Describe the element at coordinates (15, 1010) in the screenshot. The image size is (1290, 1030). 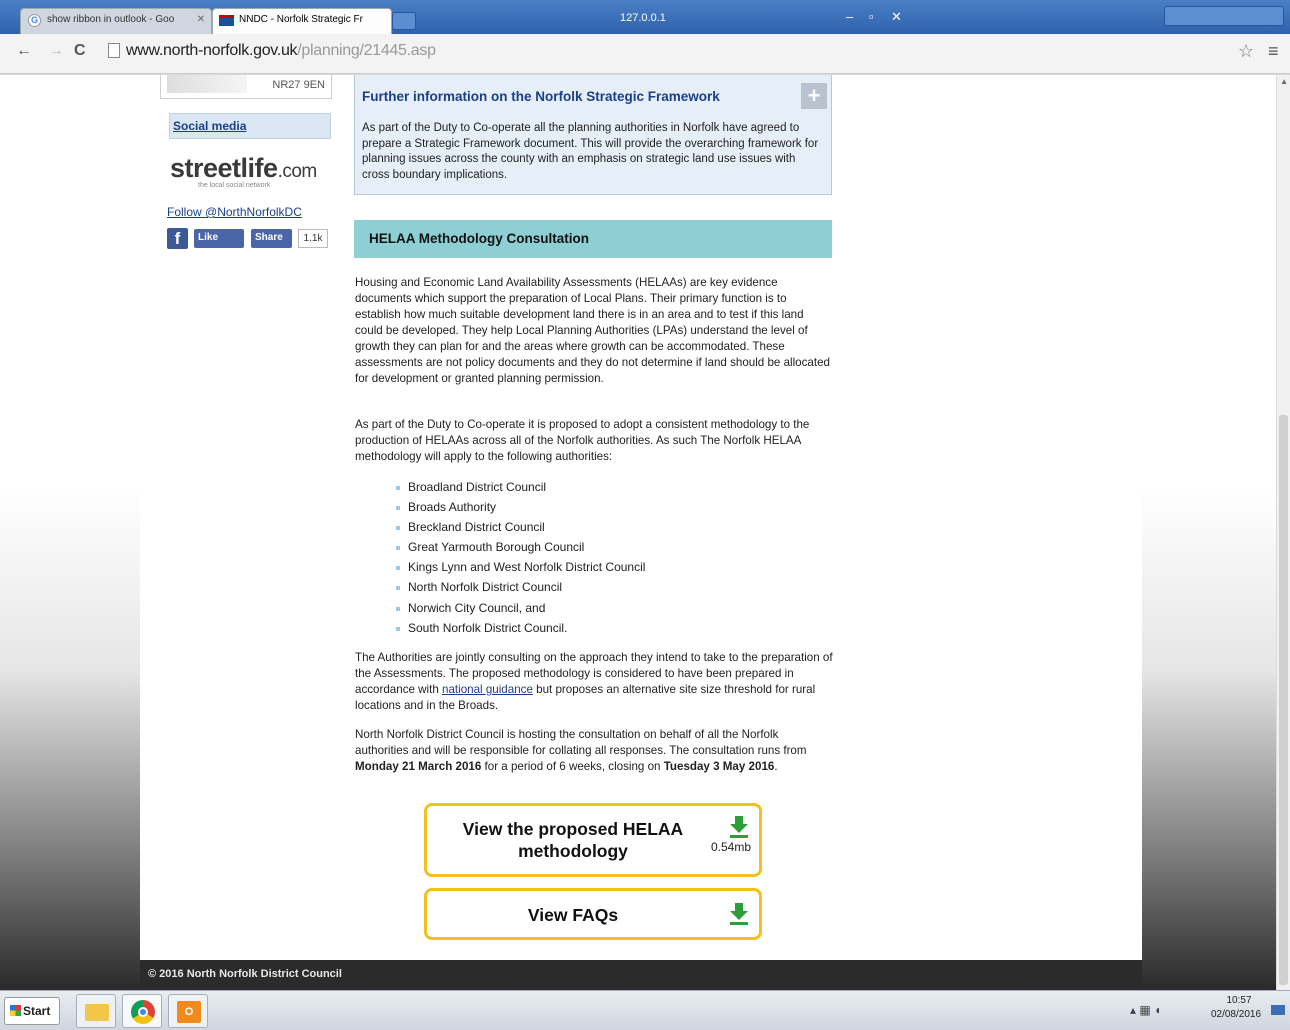
I see `windows-logo-icon` at that location.